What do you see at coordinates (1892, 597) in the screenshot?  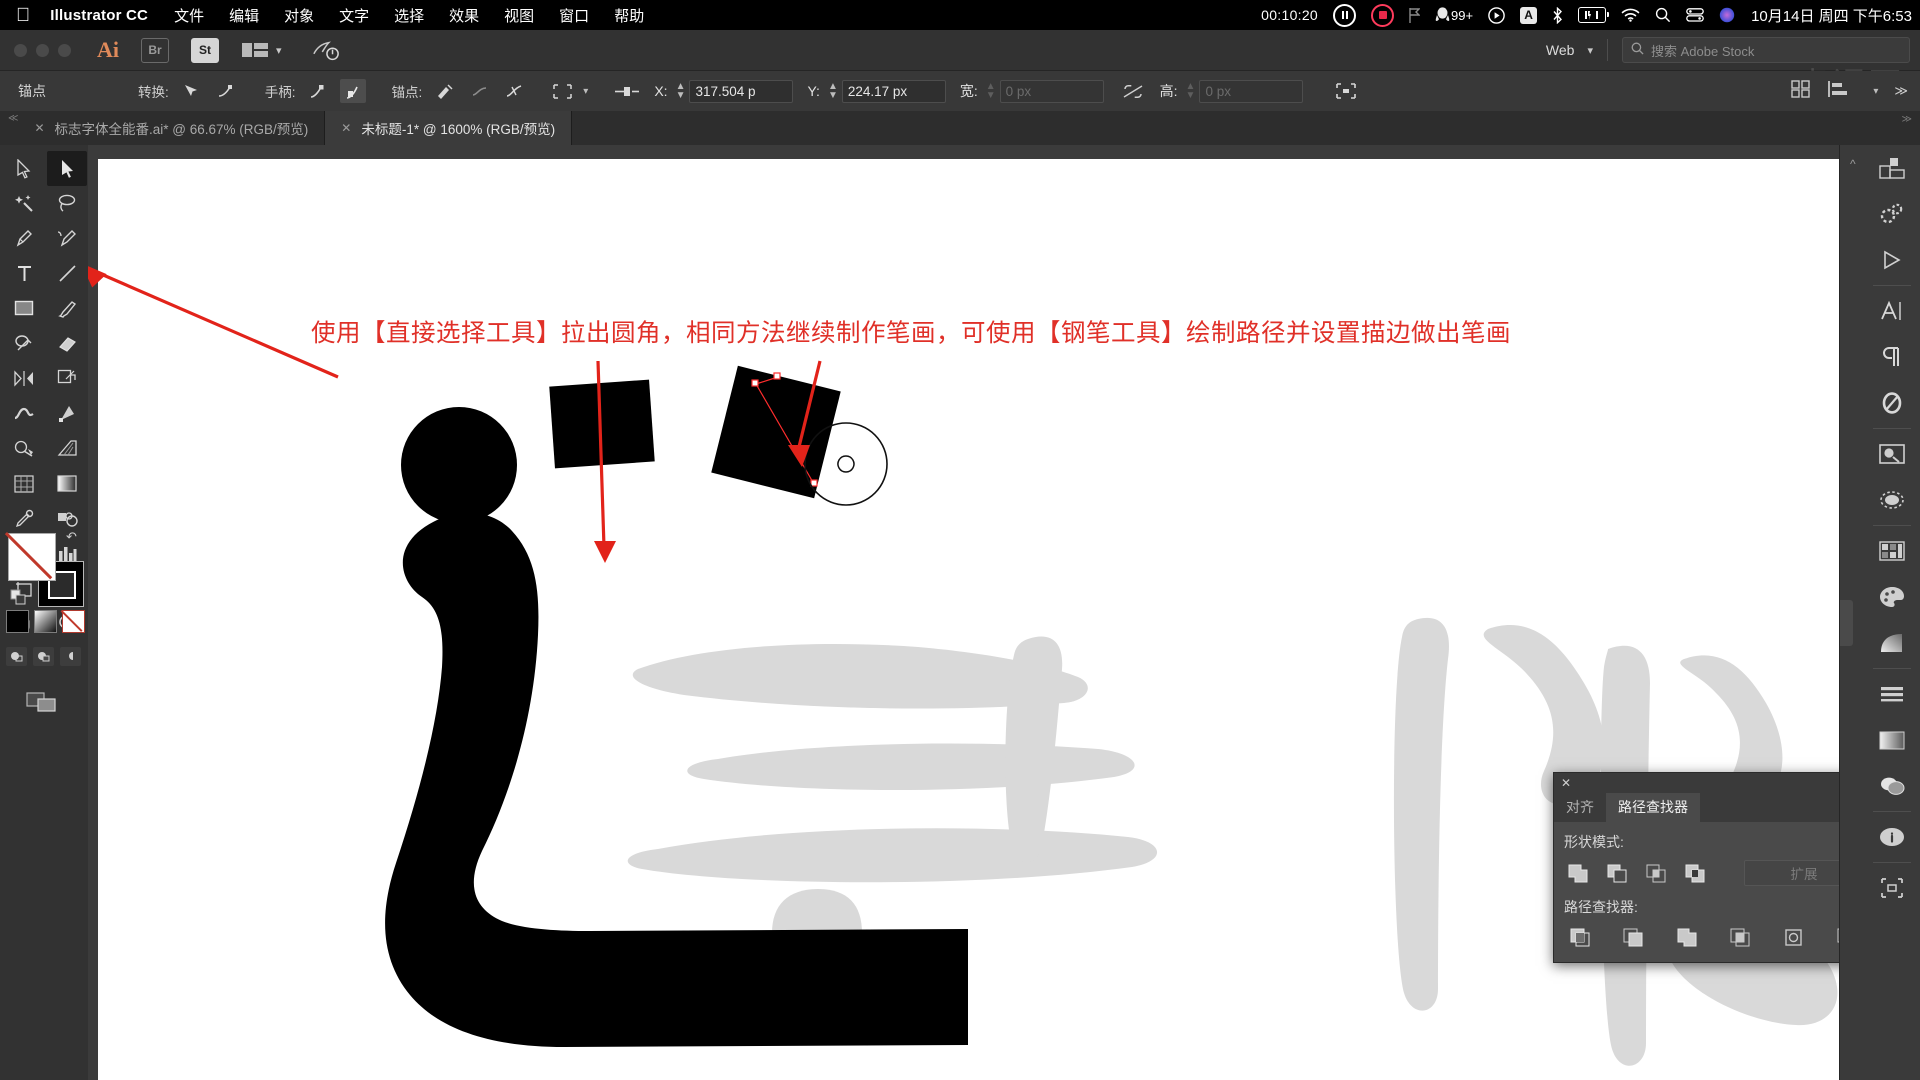 I see `color-icon` at bounding box center [1892, 597].